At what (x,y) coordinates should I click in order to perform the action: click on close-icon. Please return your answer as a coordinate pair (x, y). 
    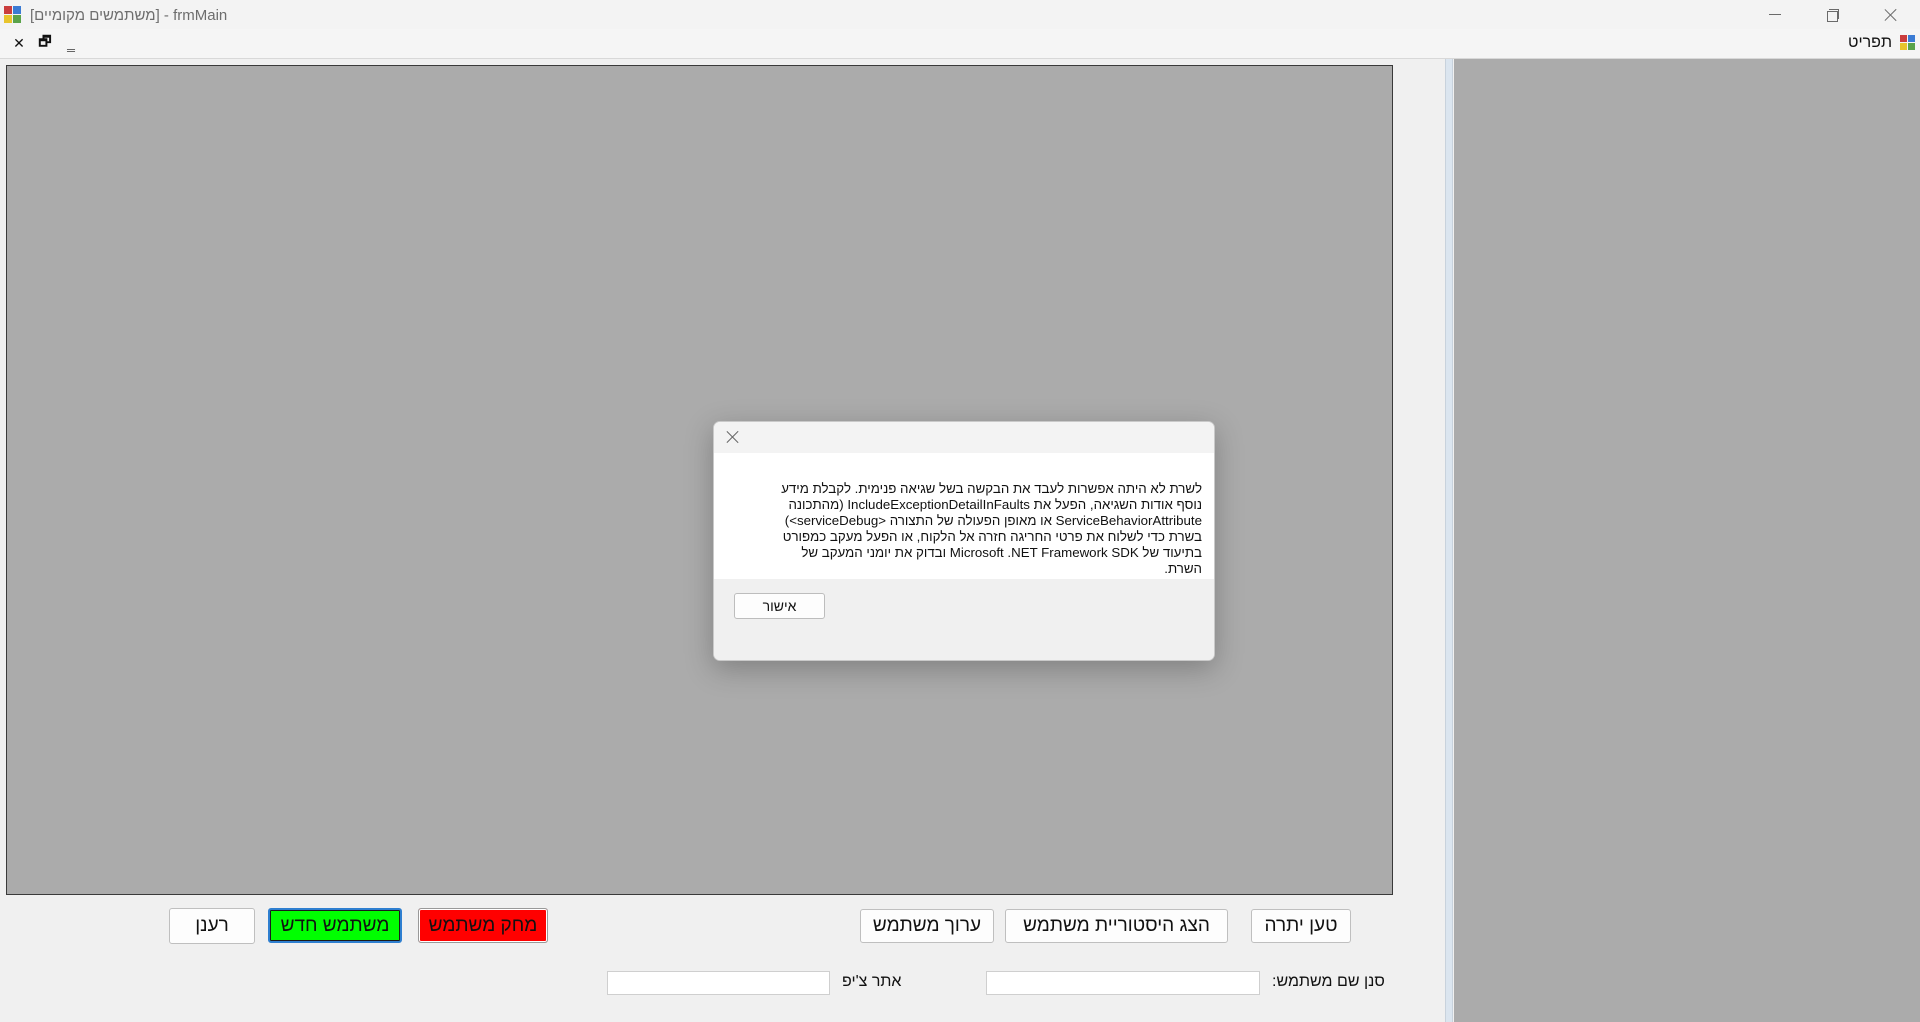
    Looking at the image, I should click on (1891, 15).